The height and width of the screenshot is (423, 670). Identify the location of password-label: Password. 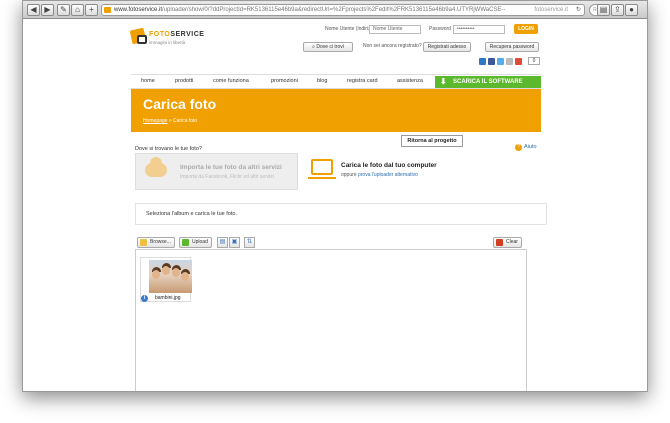
(440, 29).